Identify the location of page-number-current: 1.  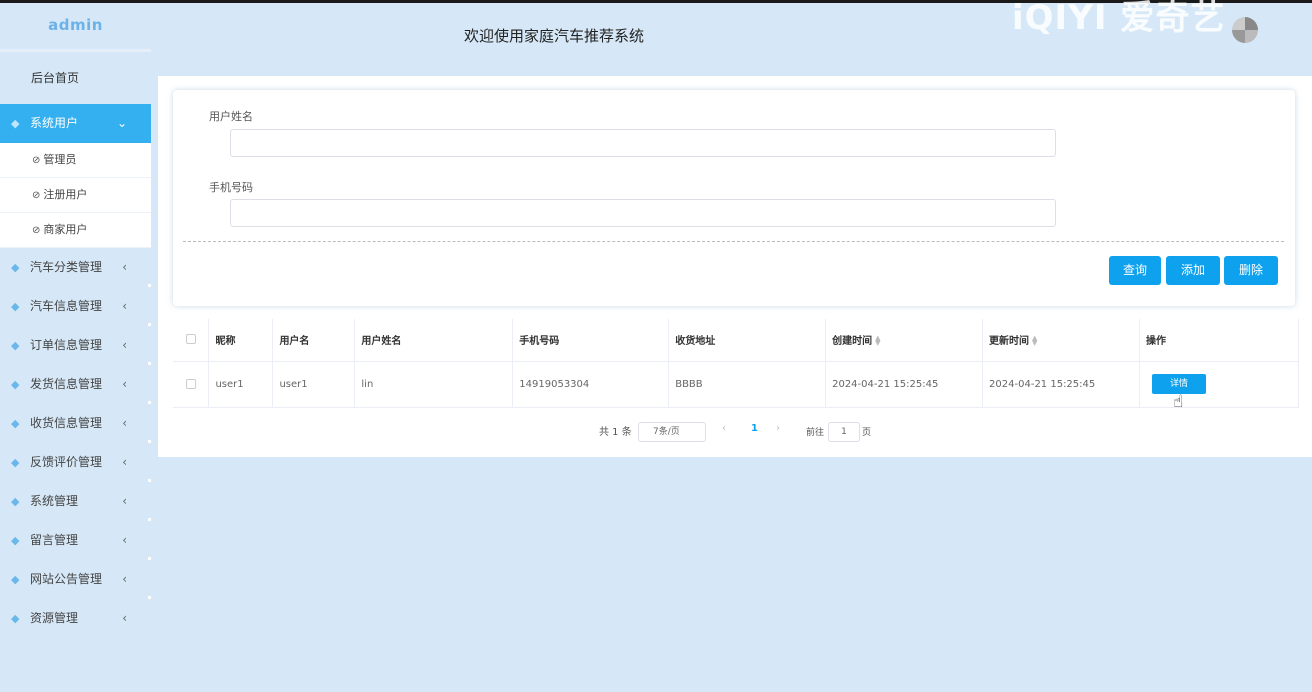
(754, 428).